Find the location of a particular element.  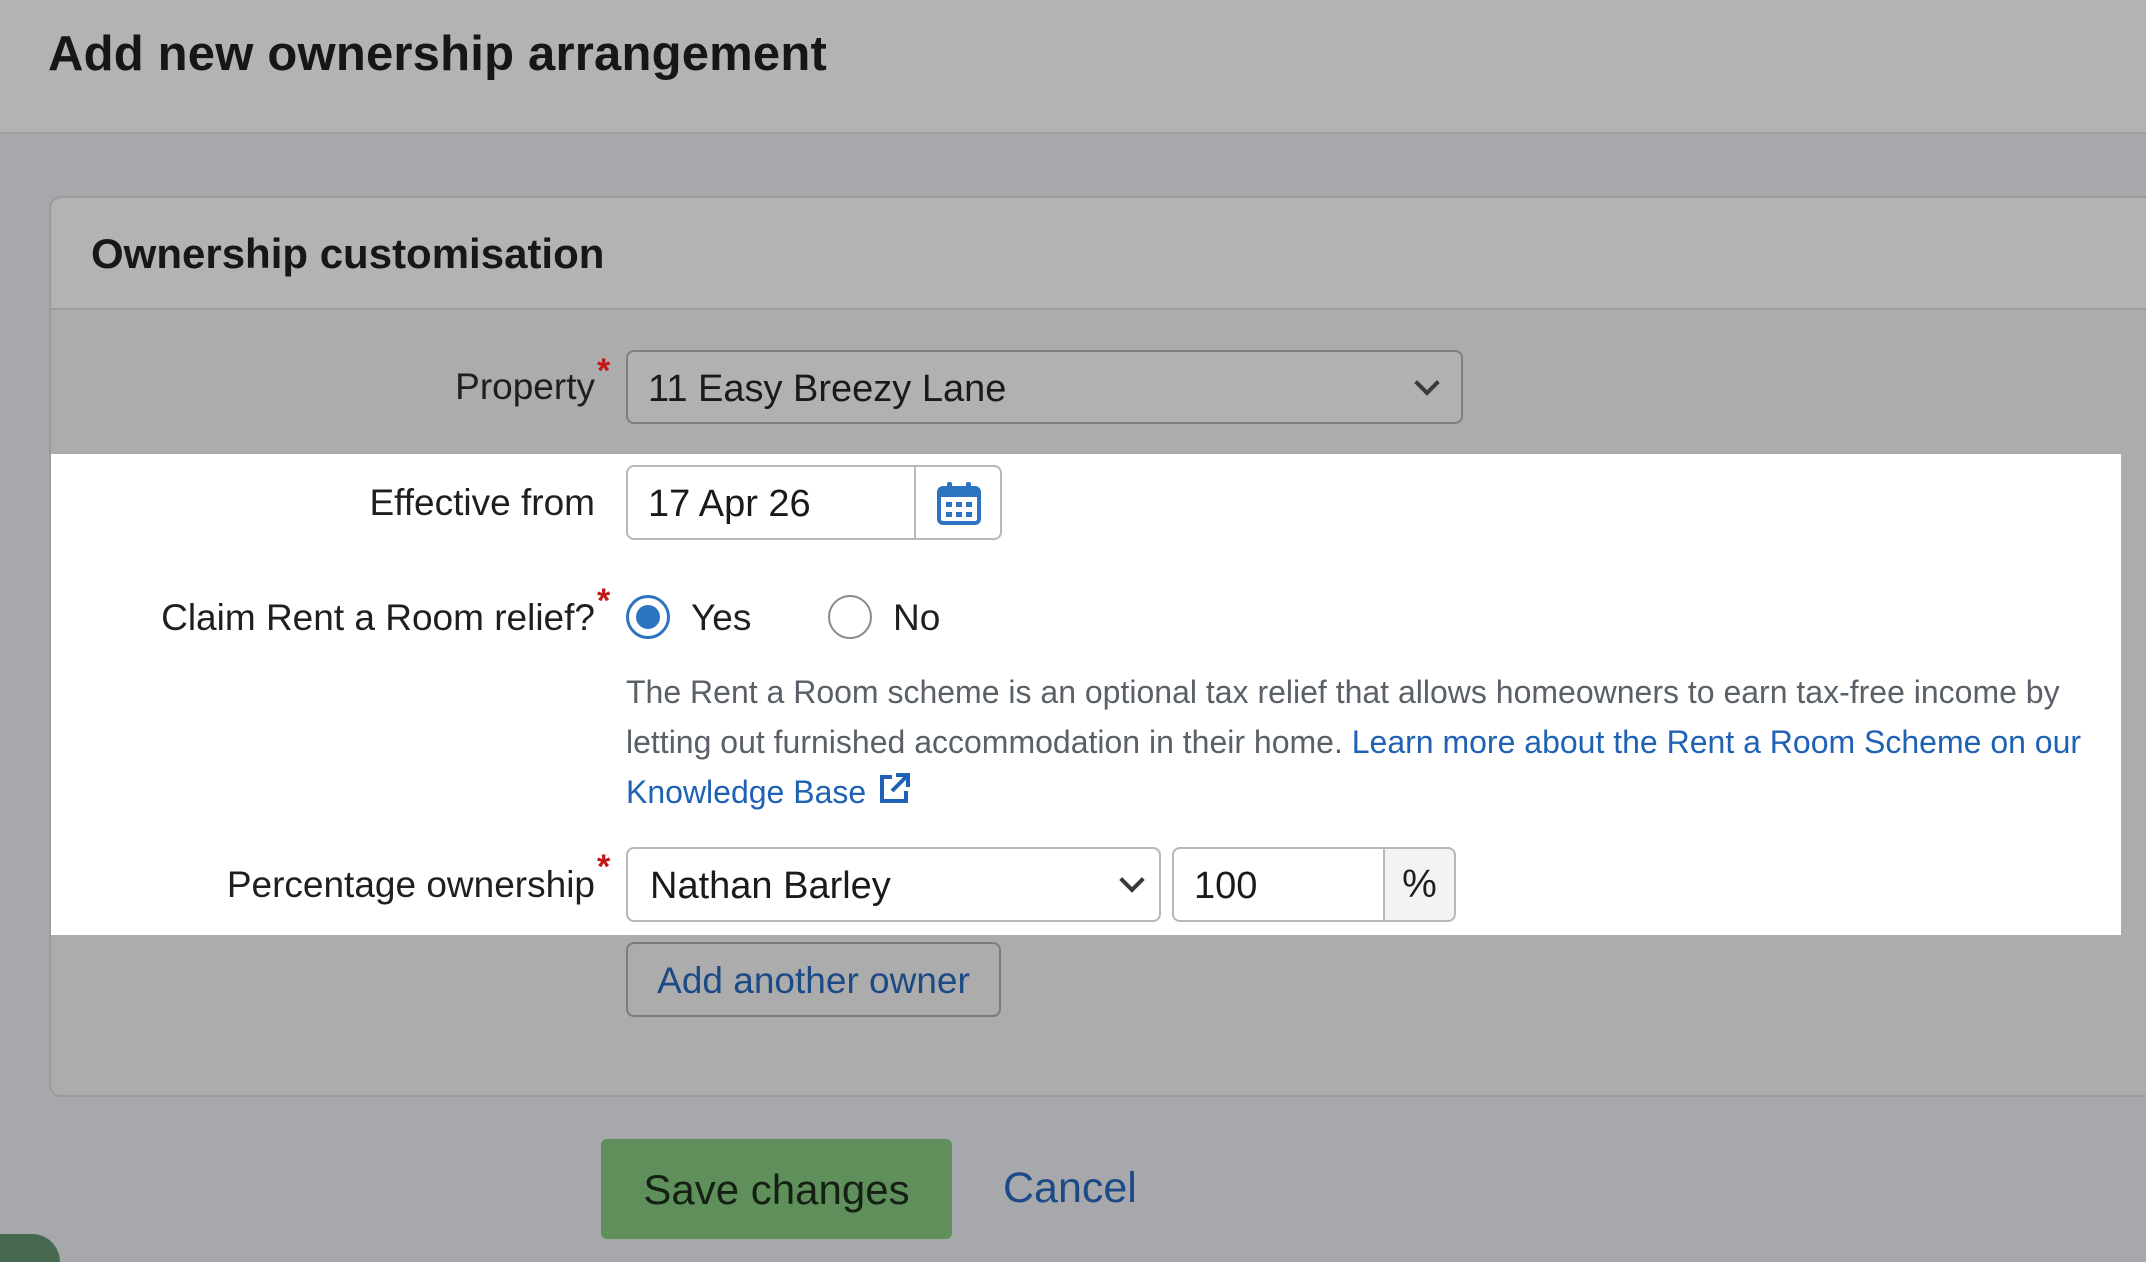

rent-a-room-label: Claim Rent a Room relief? is located at coordinates (378, 617).